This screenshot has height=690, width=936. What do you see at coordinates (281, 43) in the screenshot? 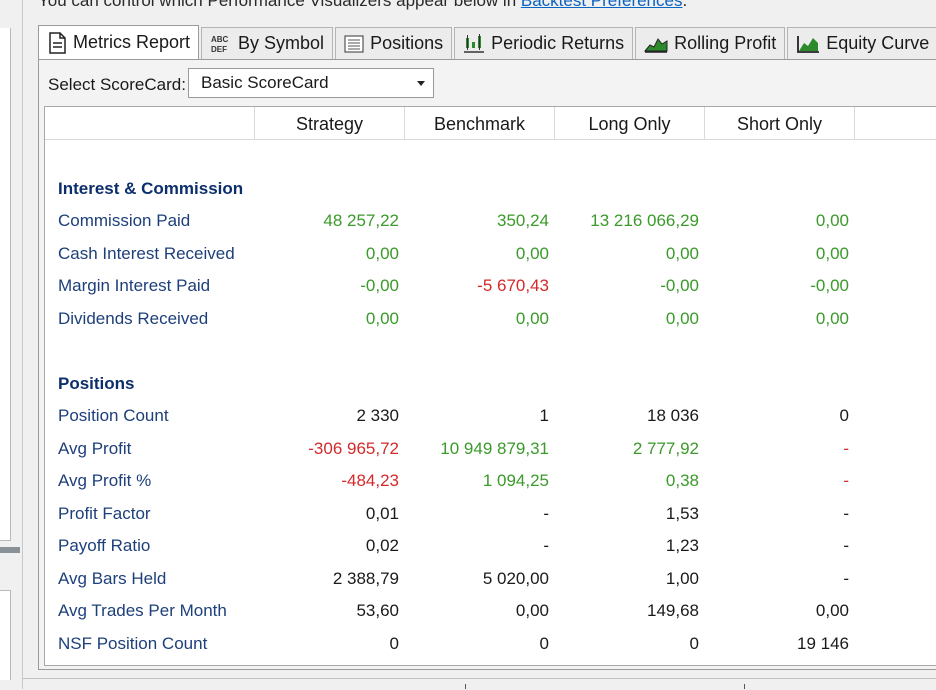
I see `tab-label: By Symbol` at bounding box center [281, 43].